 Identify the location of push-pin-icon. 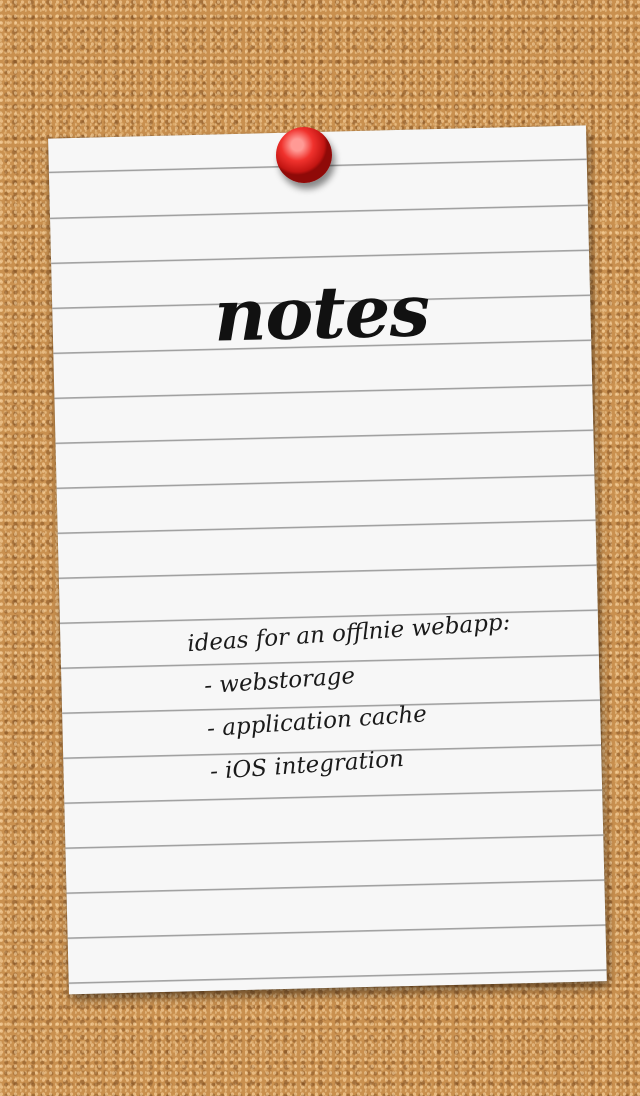
(304, 155).